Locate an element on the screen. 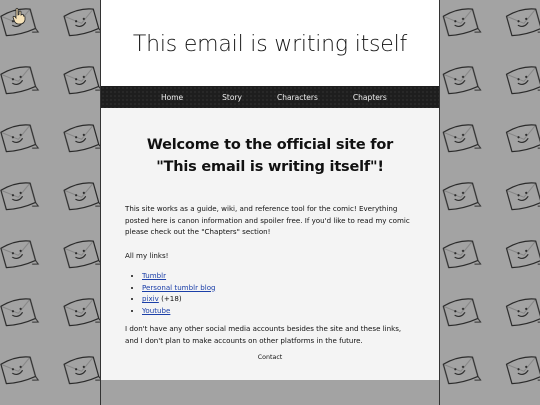  pixiv-link: pixiv is located at coordinates (150, 298).